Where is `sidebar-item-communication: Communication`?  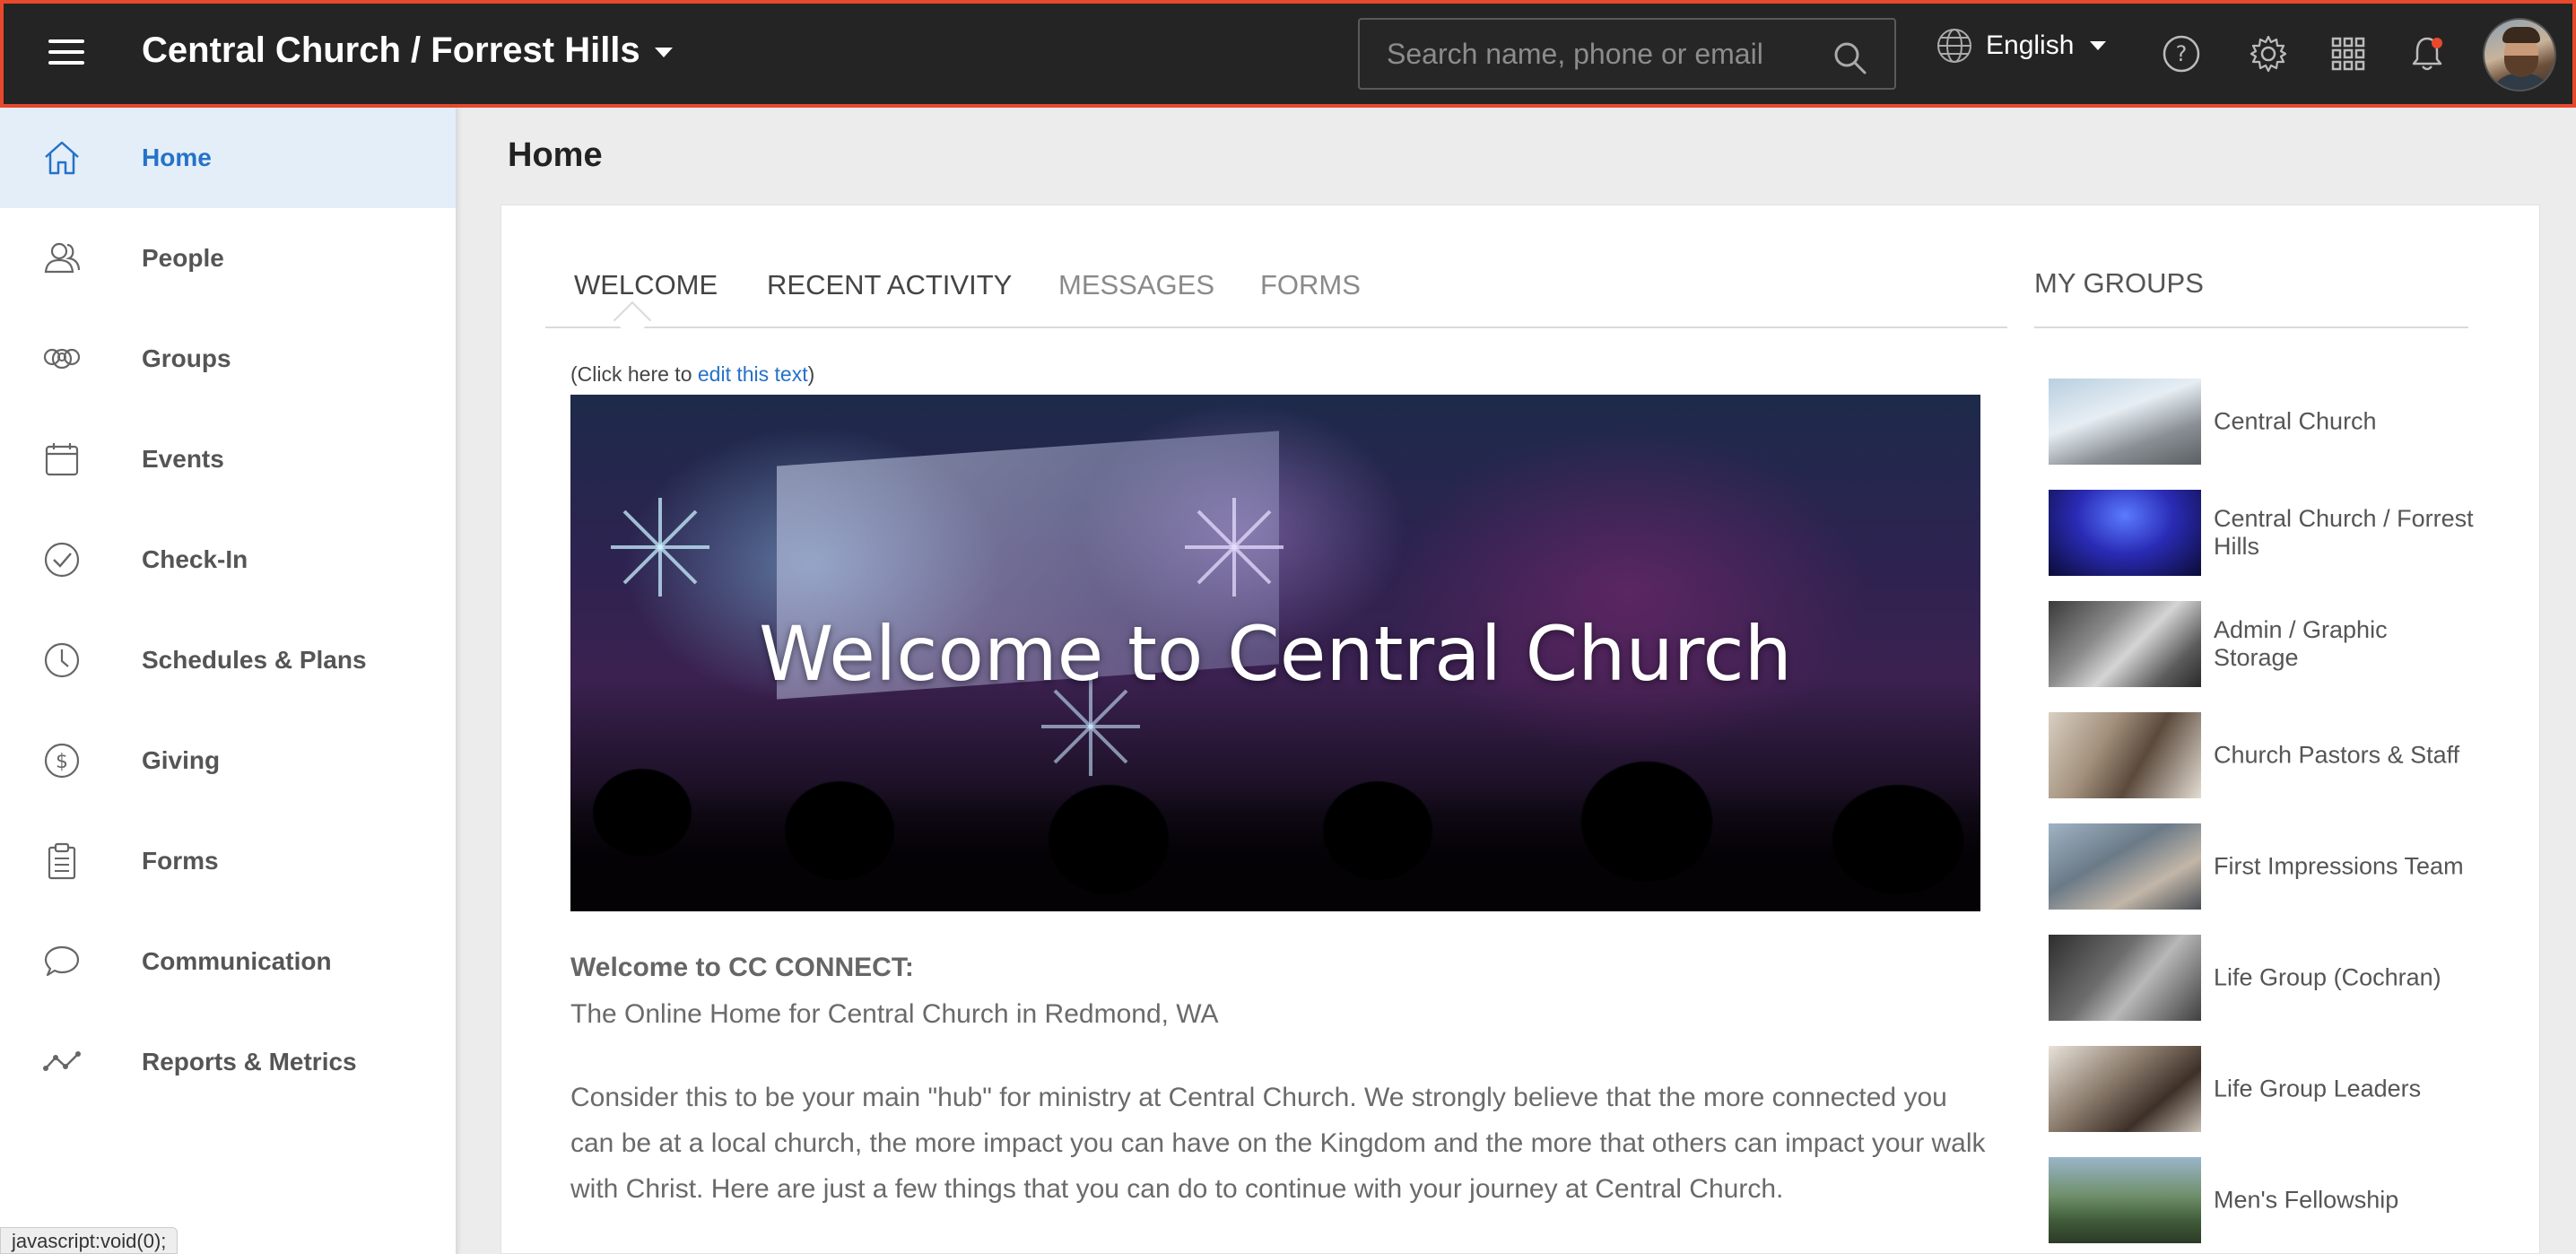
sidebar-item-communication: Communication is located at coordinates (228, 961).